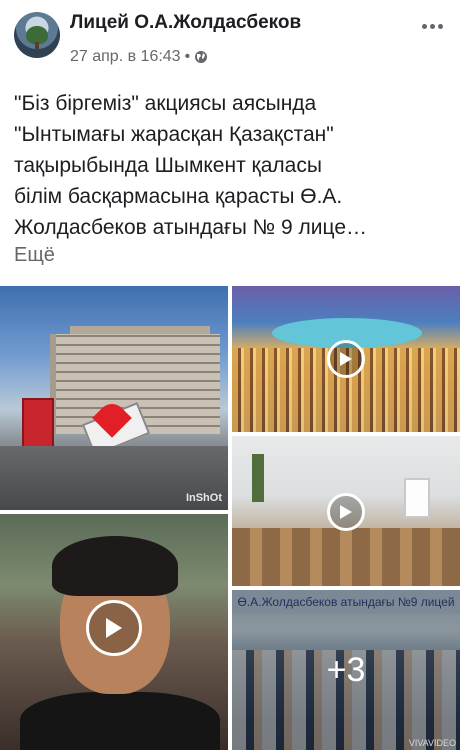 The height and width of the screenshot is (750, 460). I want to click on phone-booth, so click(38, 424).